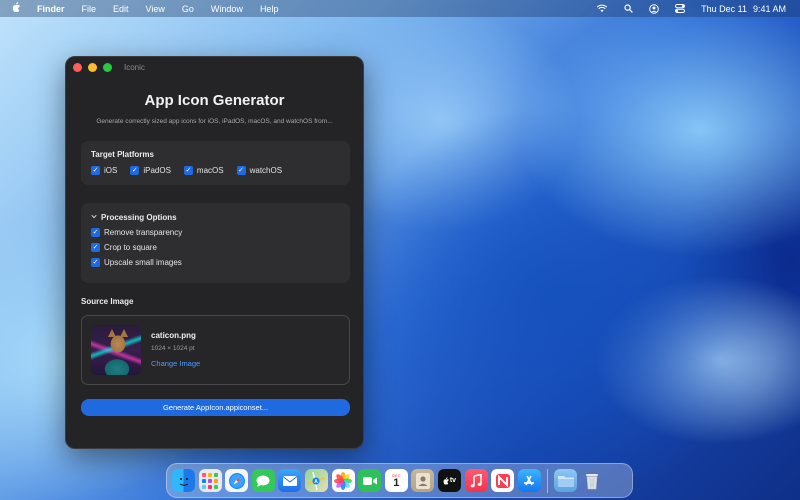 This screenshot has width=800, height=500. I want to click on checkbox-crop-to-square: ✓ Crop to square, so click(215, 247).